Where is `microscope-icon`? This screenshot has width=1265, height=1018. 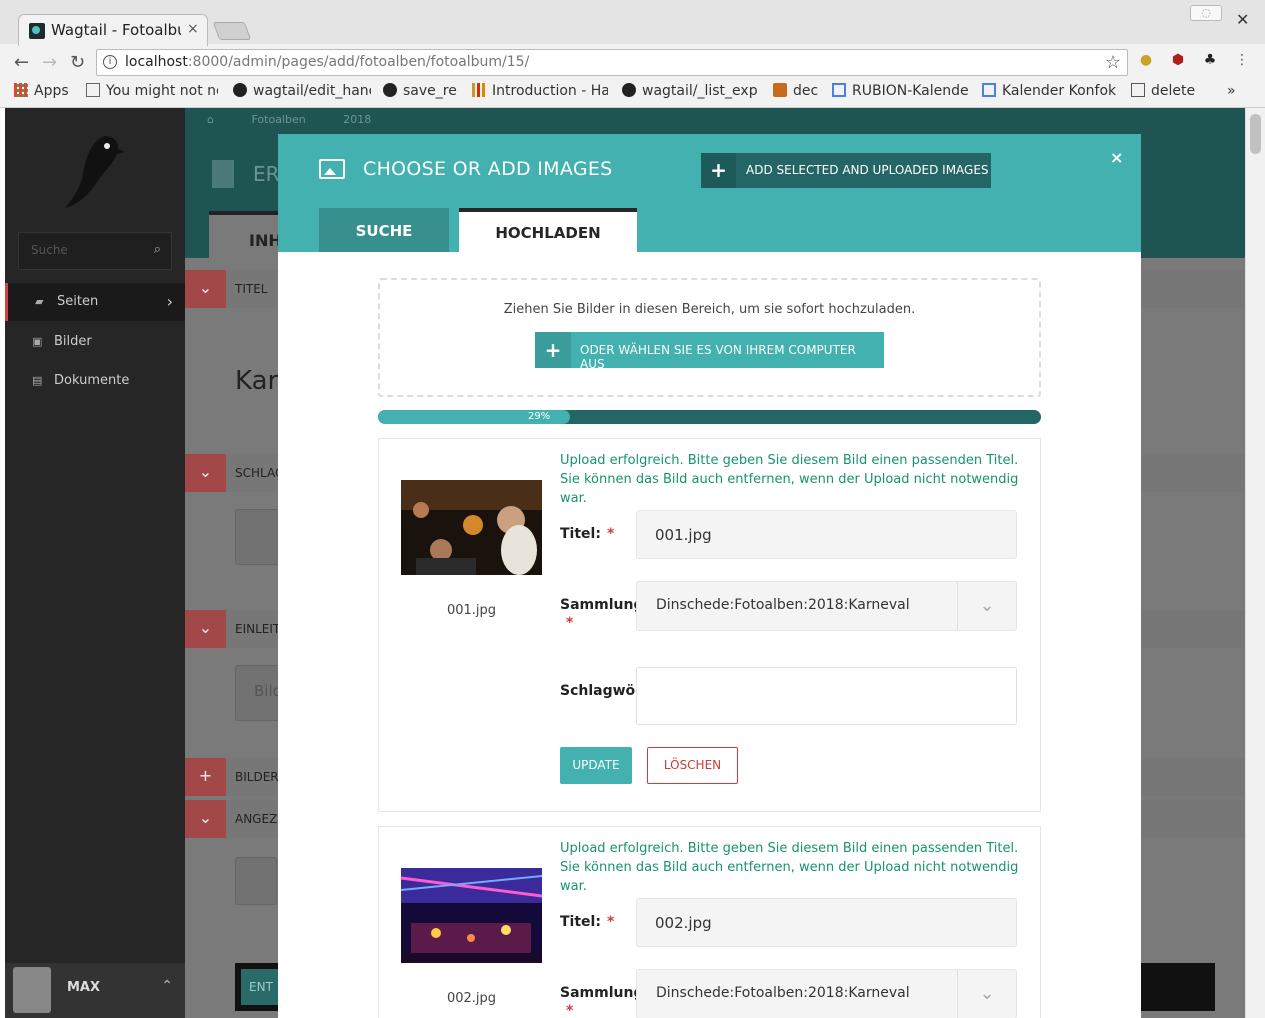
microscope-icon is located at coordinates (780, 90).